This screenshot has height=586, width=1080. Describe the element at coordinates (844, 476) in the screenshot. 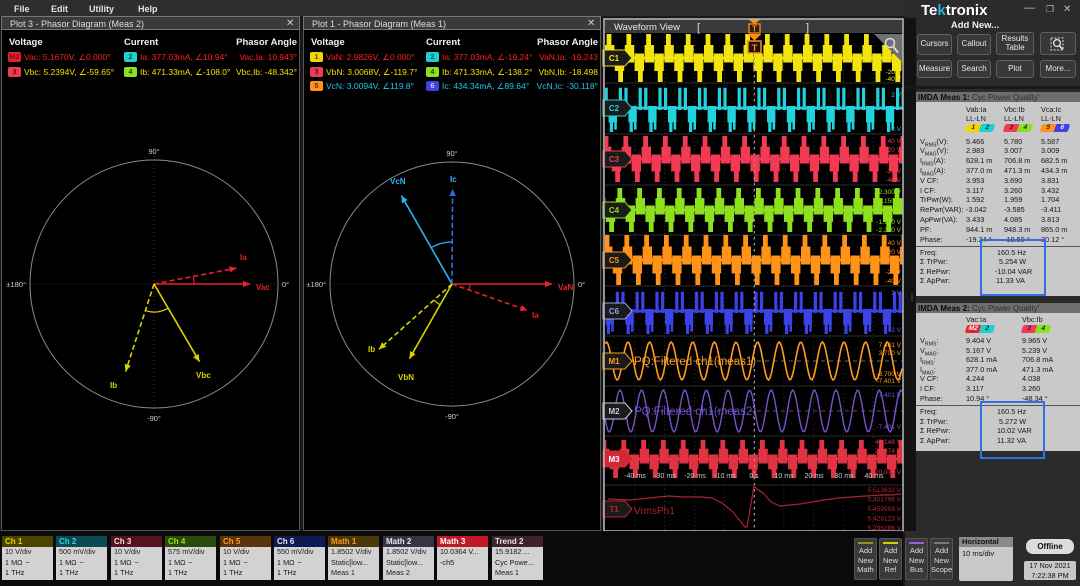

I see `svg-text: 30 ms` at that location.